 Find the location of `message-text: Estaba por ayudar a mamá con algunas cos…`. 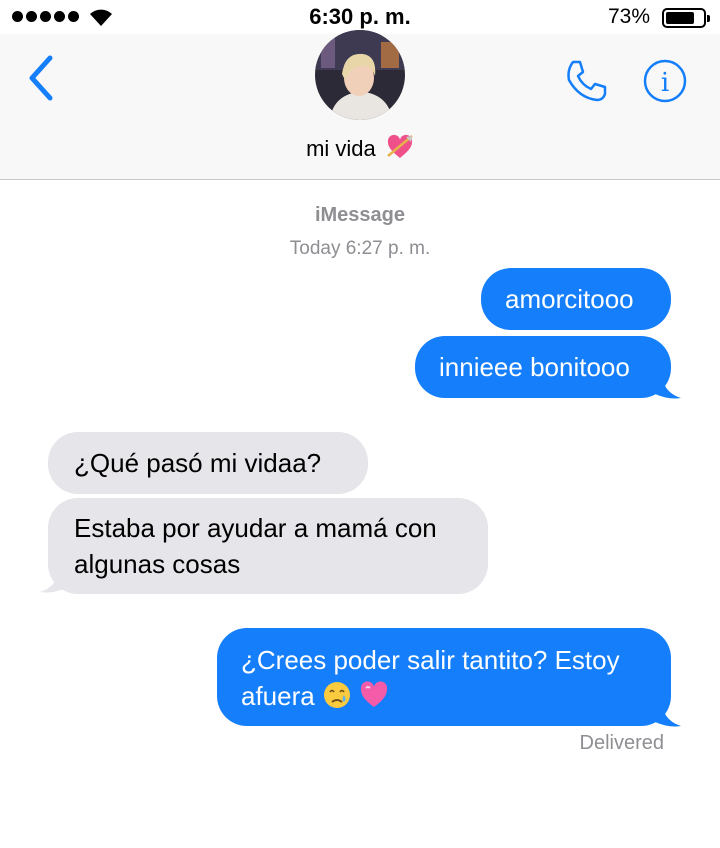

message-text: Estaba por ayudar a mamá con algunas cos… is located at coordinates (255, 546).